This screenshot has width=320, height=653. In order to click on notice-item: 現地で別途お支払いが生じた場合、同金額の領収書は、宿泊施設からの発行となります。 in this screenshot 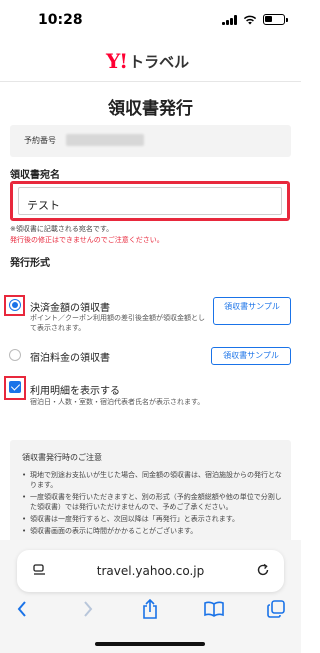, I will do `click(153, 480)`.